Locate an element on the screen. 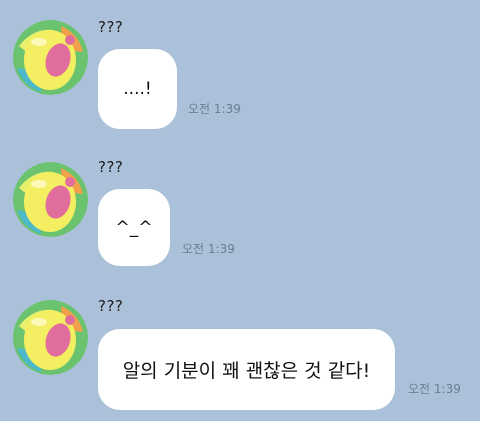 This screenshot has height=421, width=480. message-bubble: ....! is located at coordinates (137, 89).